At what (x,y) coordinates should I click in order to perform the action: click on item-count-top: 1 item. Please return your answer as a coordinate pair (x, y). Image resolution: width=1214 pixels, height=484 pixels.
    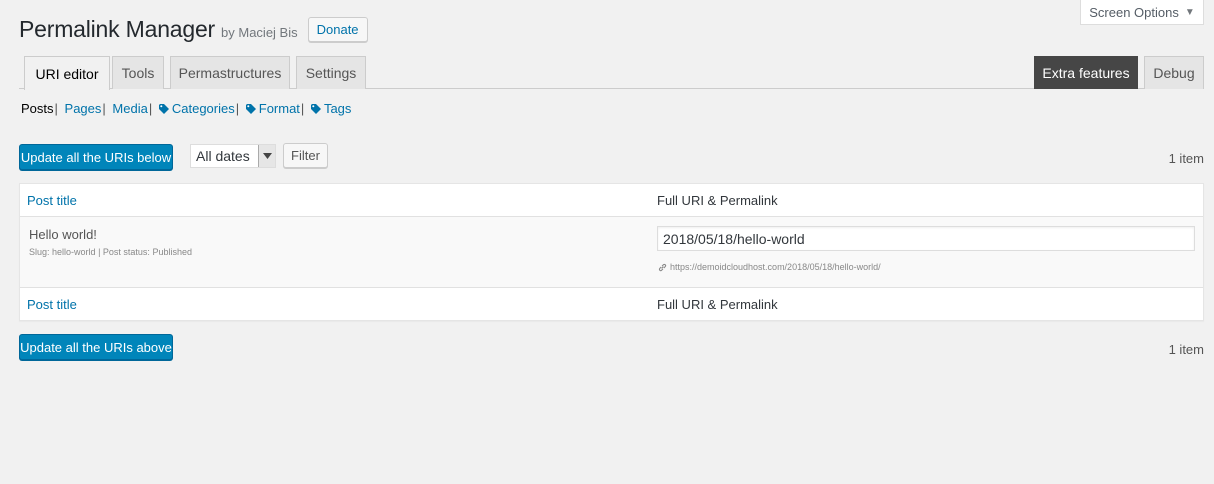
    Looking at the image, I should click on (1186, 158).